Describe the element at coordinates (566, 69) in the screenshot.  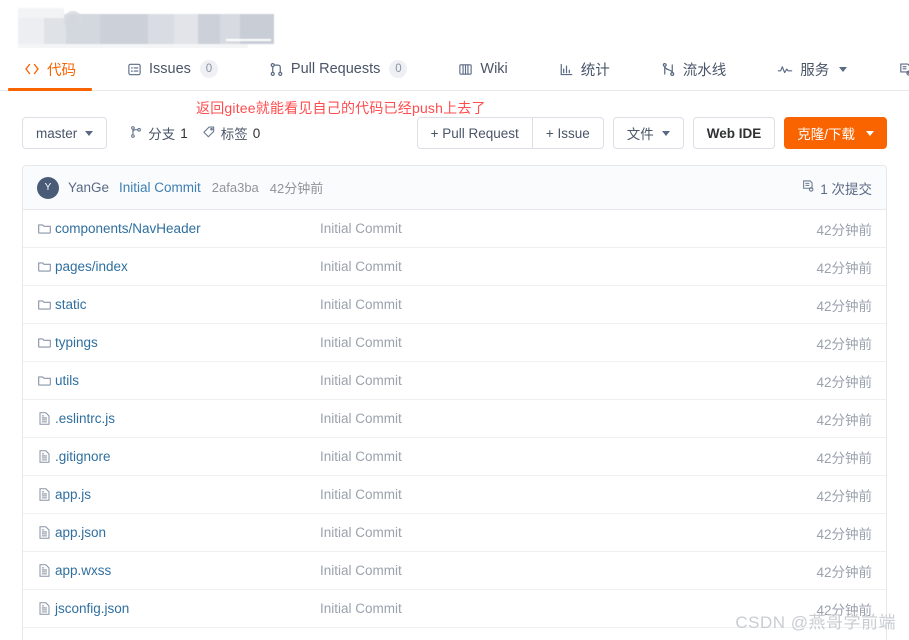
I see `chart-bar-icon` at that location.